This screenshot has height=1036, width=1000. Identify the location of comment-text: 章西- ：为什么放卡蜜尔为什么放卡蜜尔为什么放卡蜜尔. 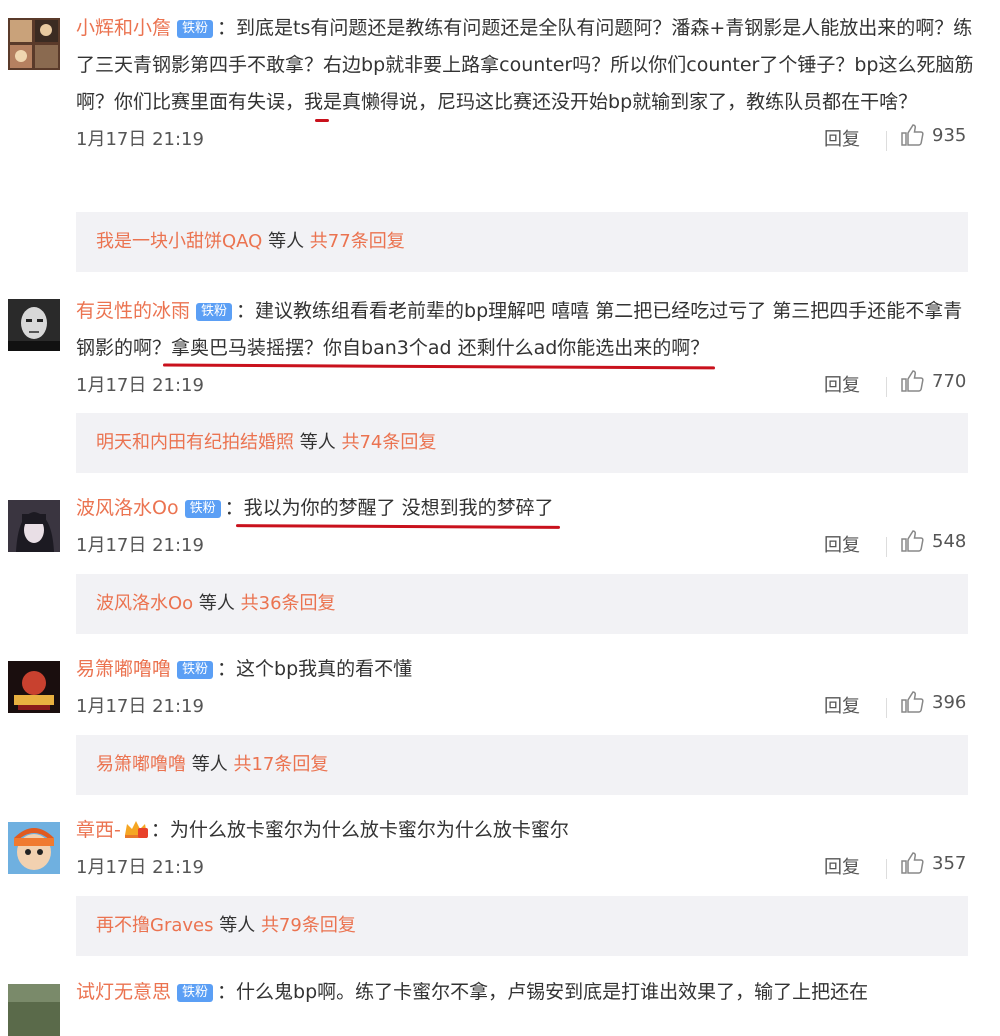
(526, 830).